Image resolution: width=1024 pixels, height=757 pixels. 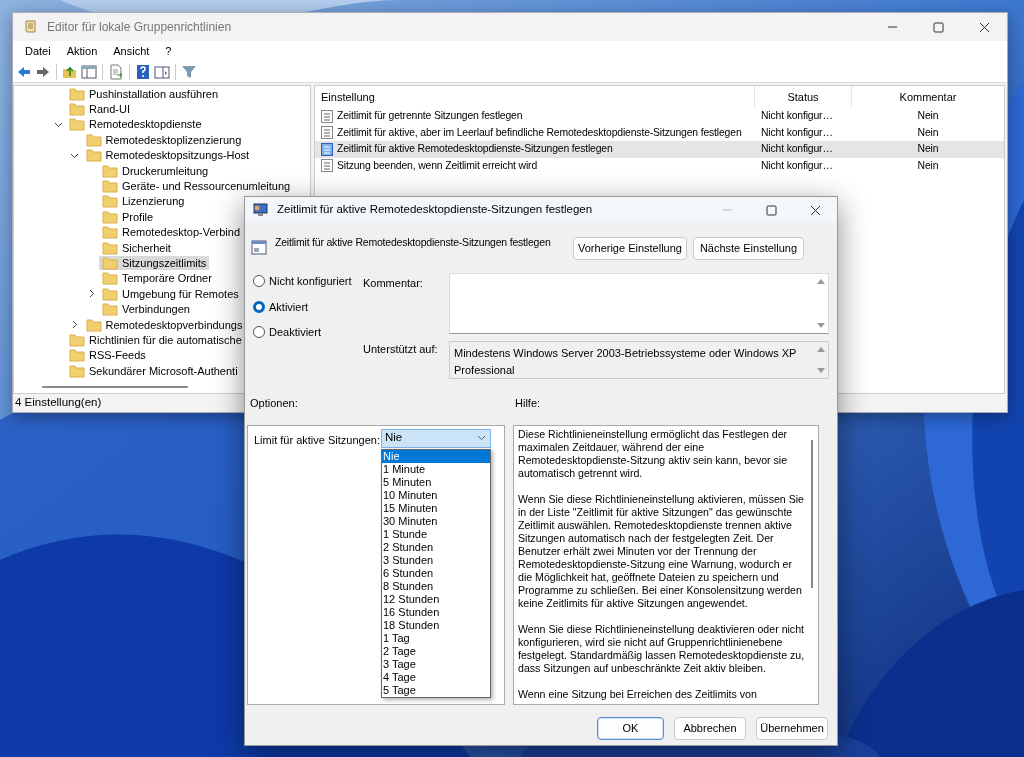 What do you see at coordinates (31, 27) in the screenshot?
I see `scroll-icon` at bounding box center [31, 27].